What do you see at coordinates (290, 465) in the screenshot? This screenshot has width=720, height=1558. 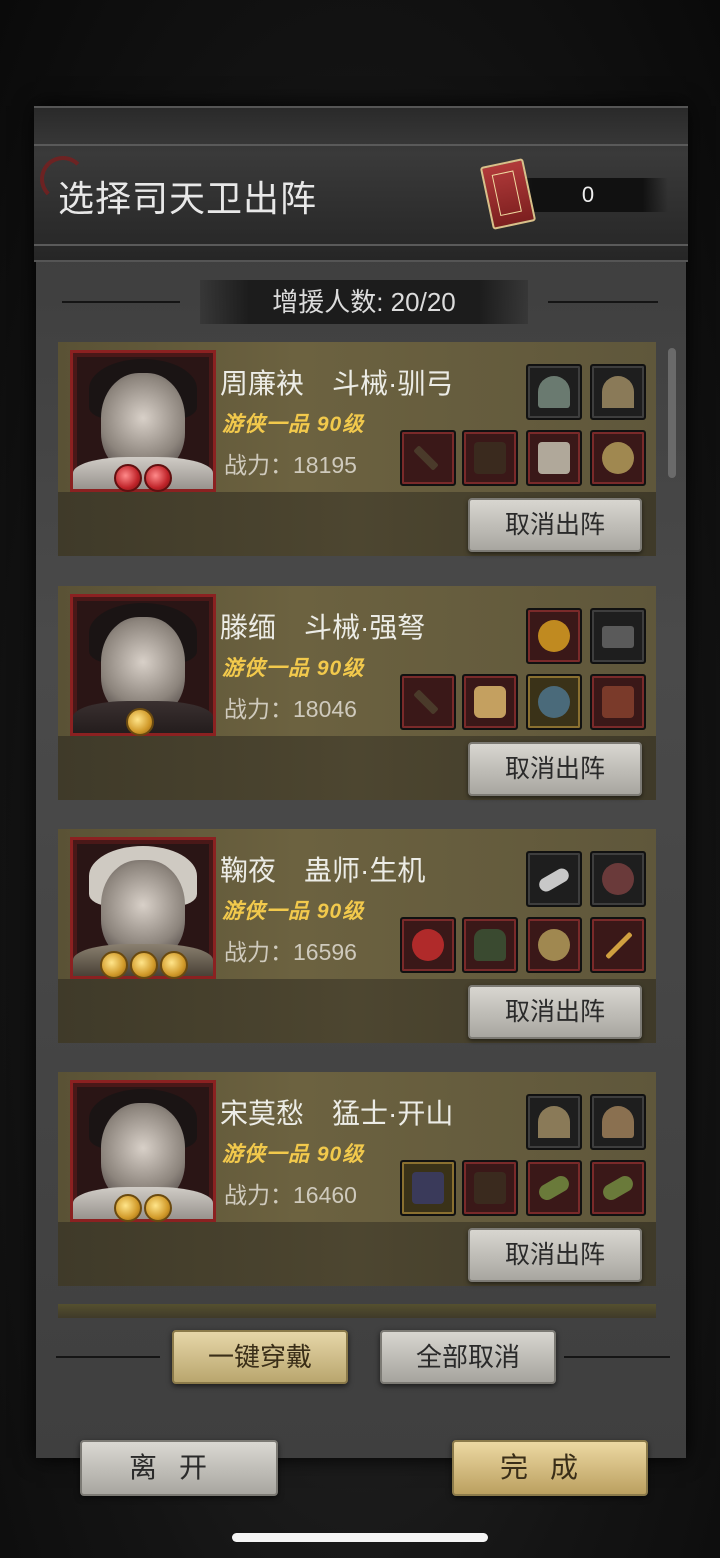 I see `guard-power: 战力：18195` at bounding box center [290, 465].